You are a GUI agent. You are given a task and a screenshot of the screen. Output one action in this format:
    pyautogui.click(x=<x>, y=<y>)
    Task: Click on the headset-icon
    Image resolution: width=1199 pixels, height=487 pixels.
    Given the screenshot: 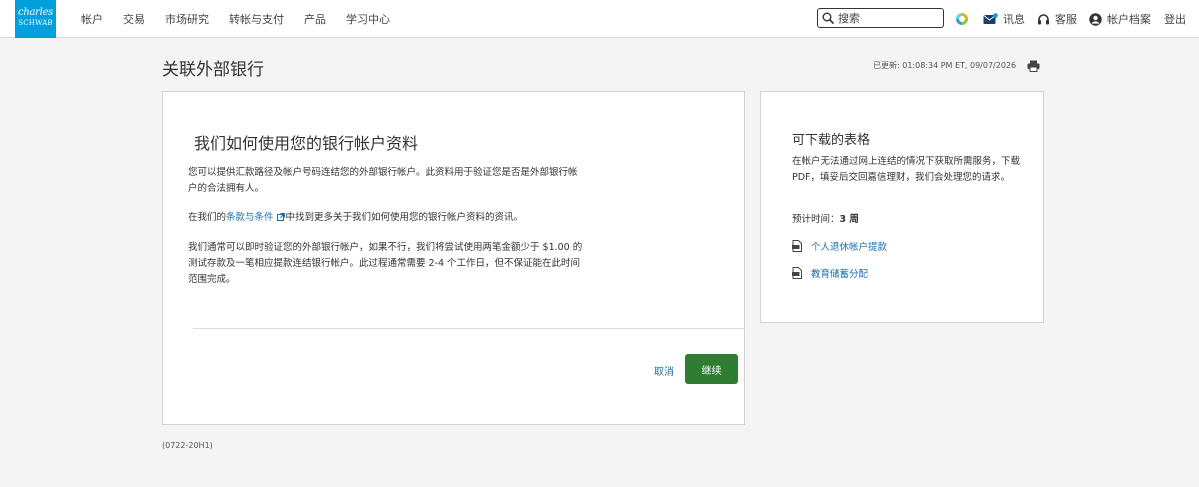 What is the action you would take?
    pyautogui.click(x=1043, y=18)
    